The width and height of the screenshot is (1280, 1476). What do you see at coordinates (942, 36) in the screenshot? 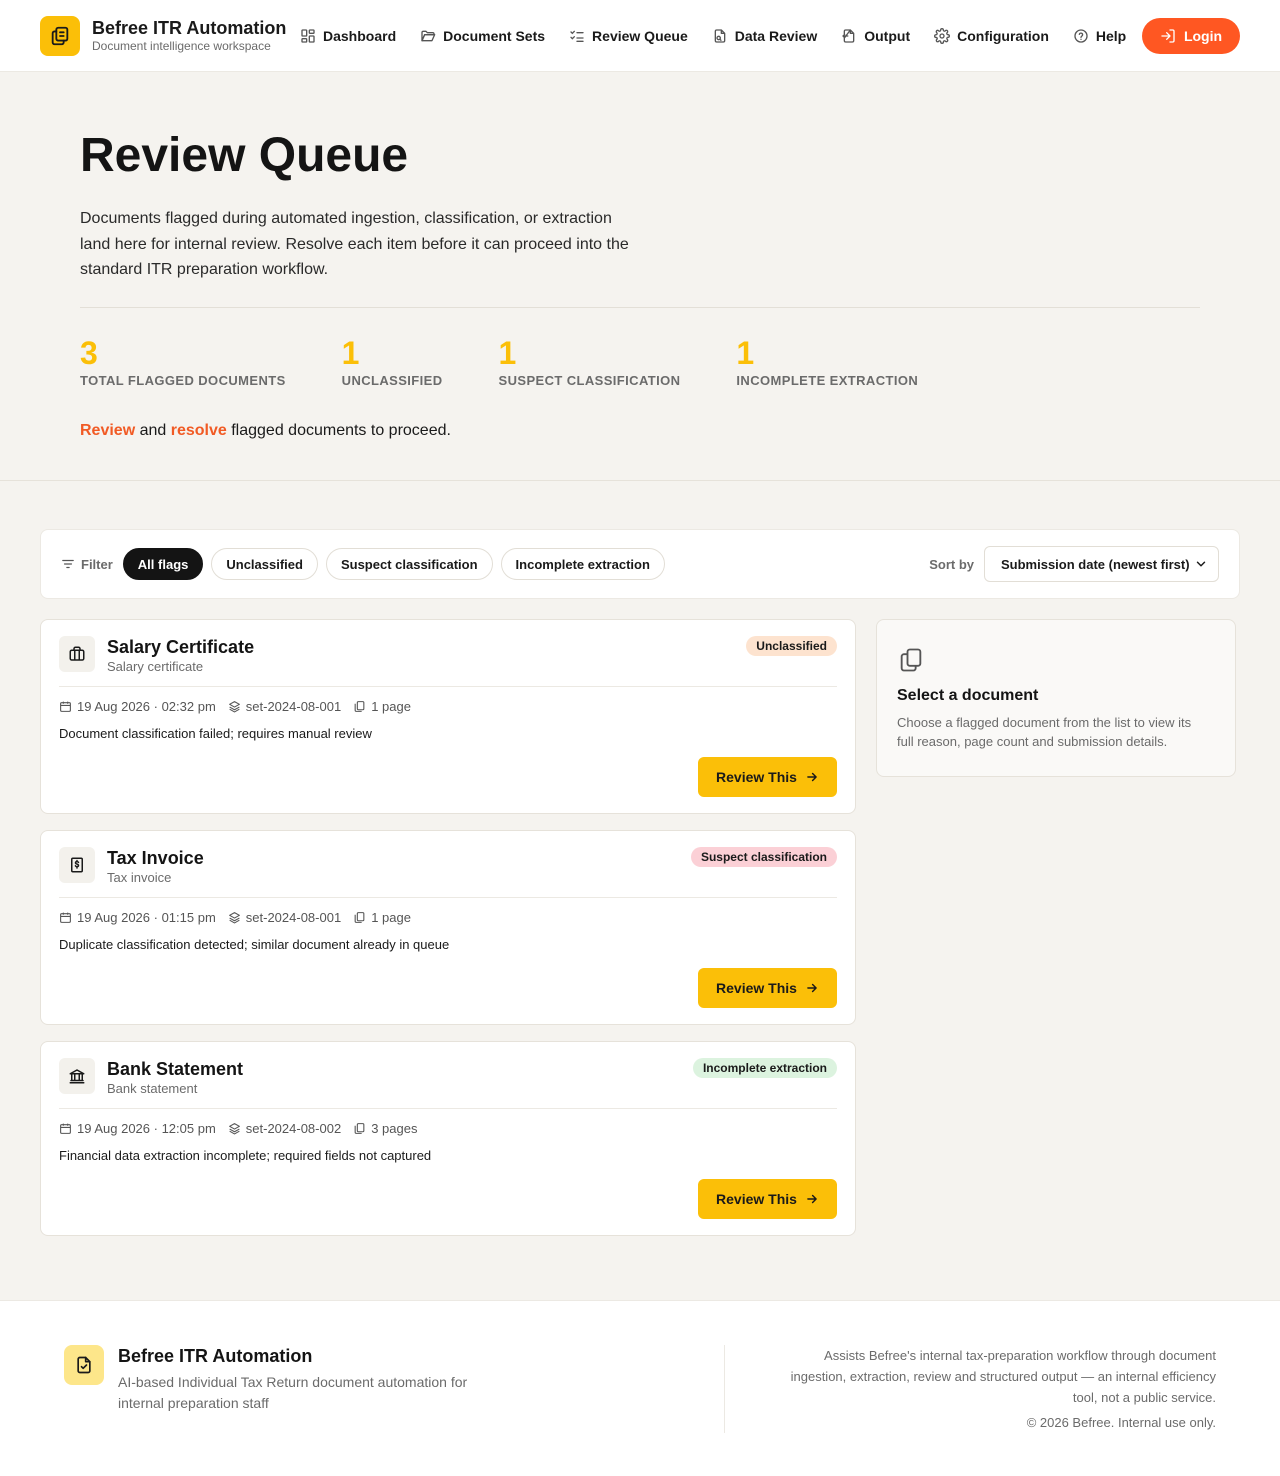
I see `gear-icon` at bounding box center [942, 36].